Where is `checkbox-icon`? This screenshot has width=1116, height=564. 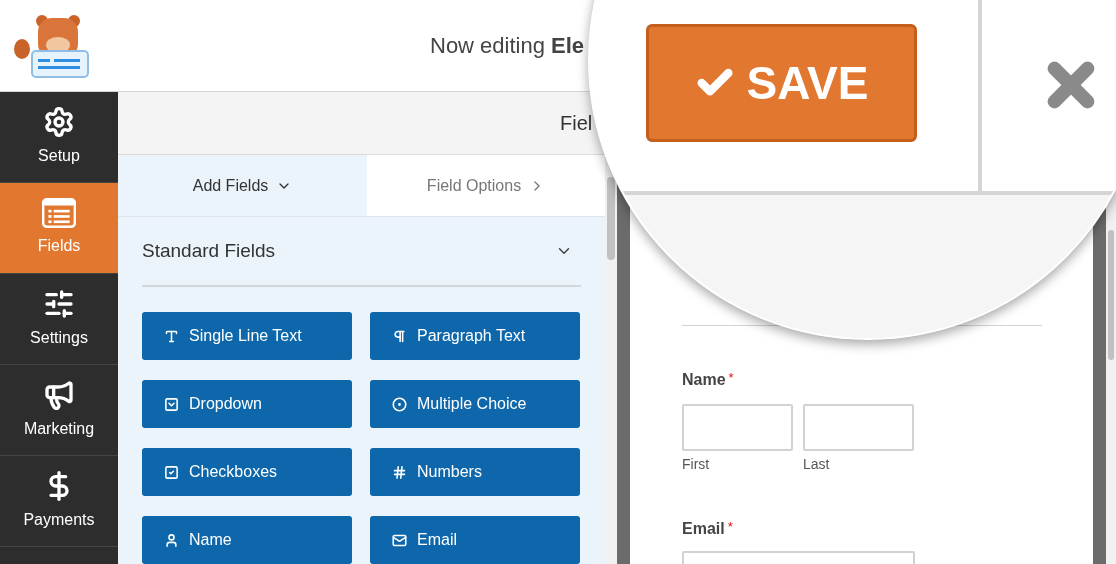 checkbox-icon is located at coordinates (171, 472).